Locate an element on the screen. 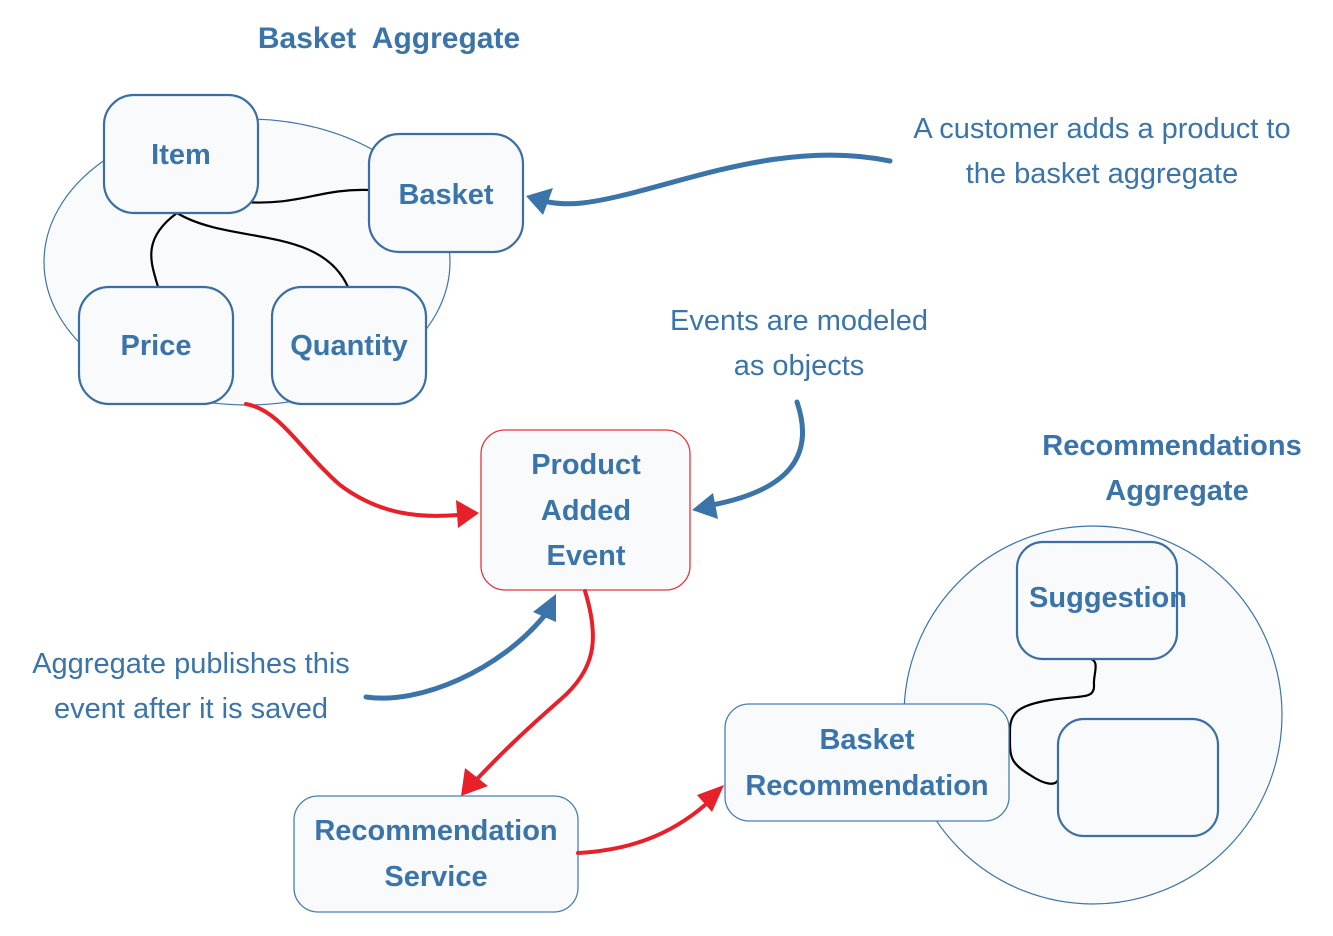  node-item-label: Item is located at coordinates (181, 155).